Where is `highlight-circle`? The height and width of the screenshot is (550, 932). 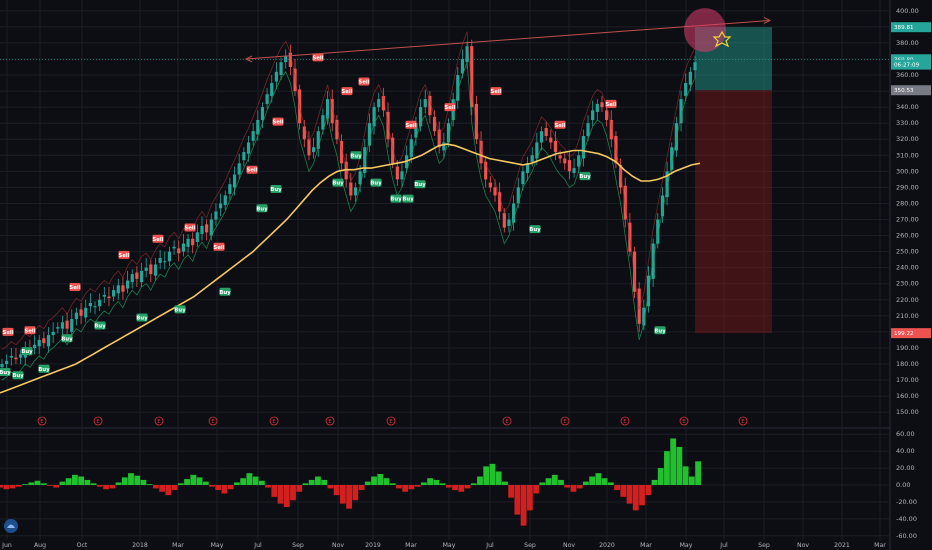 highlight-circle is located at coordinates (705, 30).